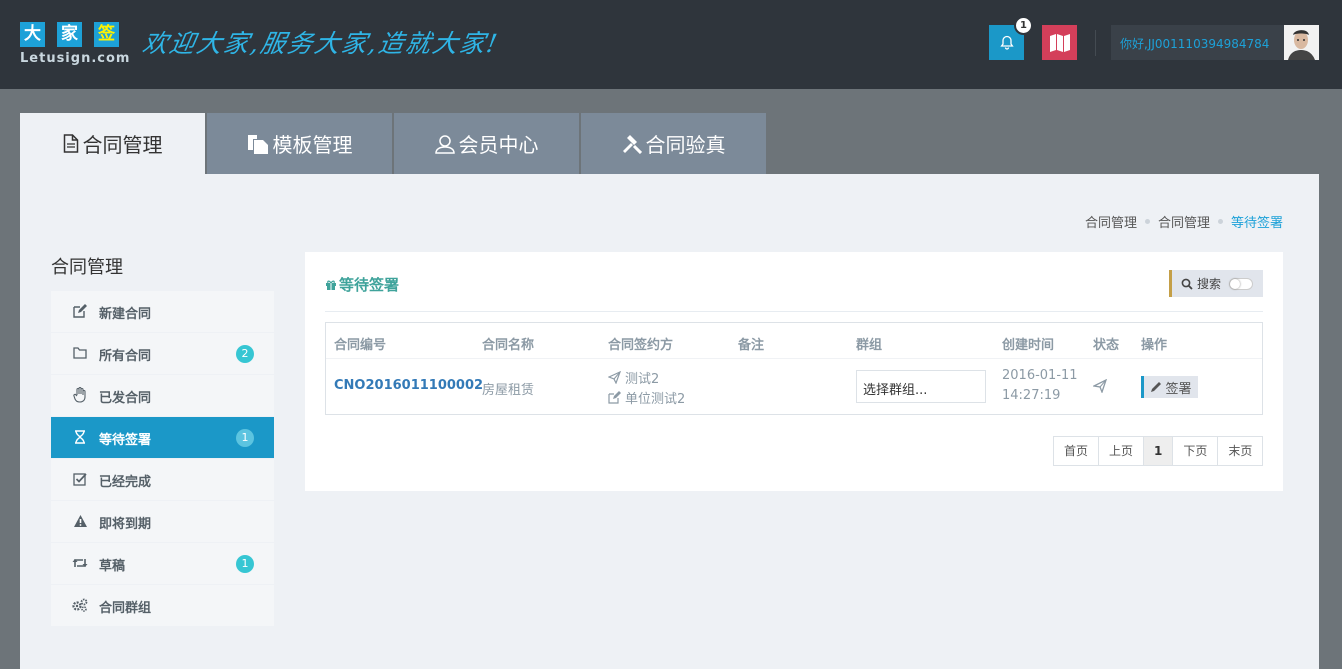  I want to click on logo-subtitle: Letusign.com, so click(75, 58).